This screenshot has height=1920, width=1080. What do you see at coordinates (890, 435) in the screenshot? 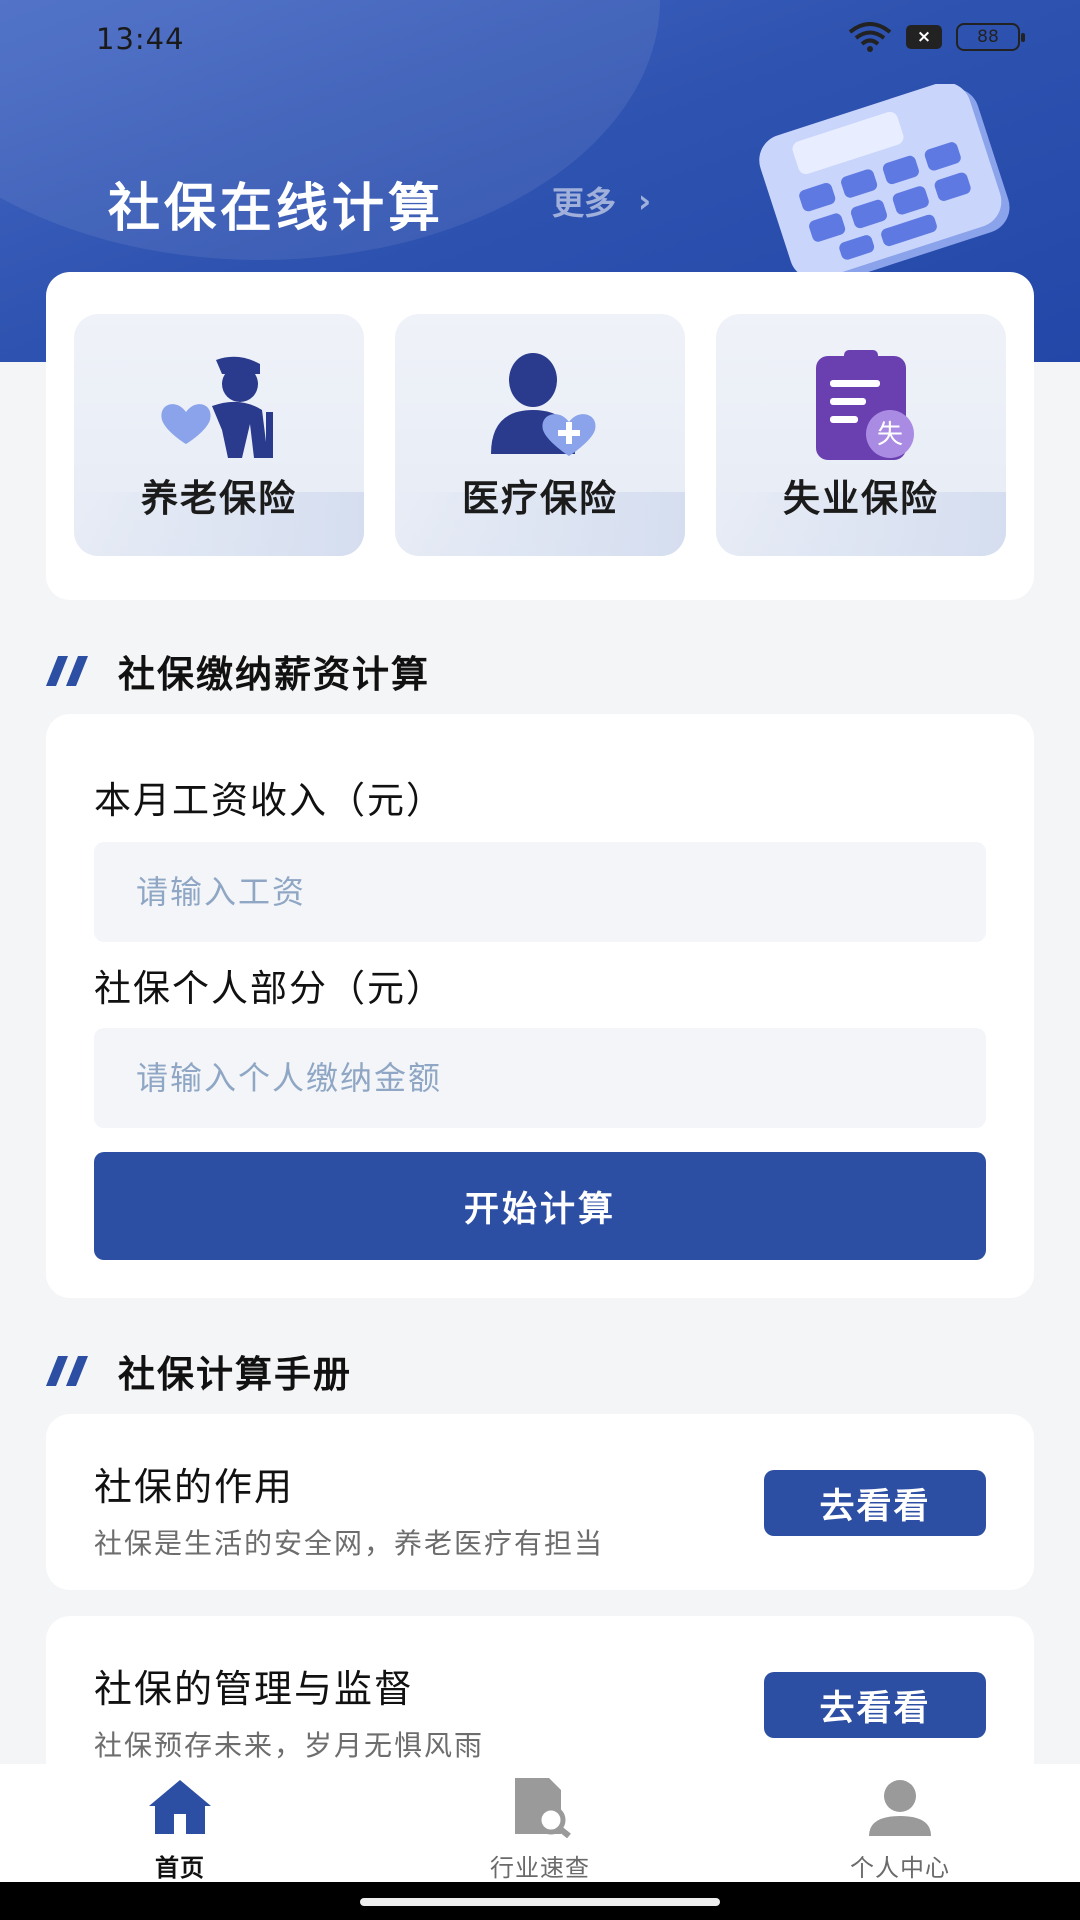
I see `clipboard-badge-text: 失` at bounding box center [890, 435].